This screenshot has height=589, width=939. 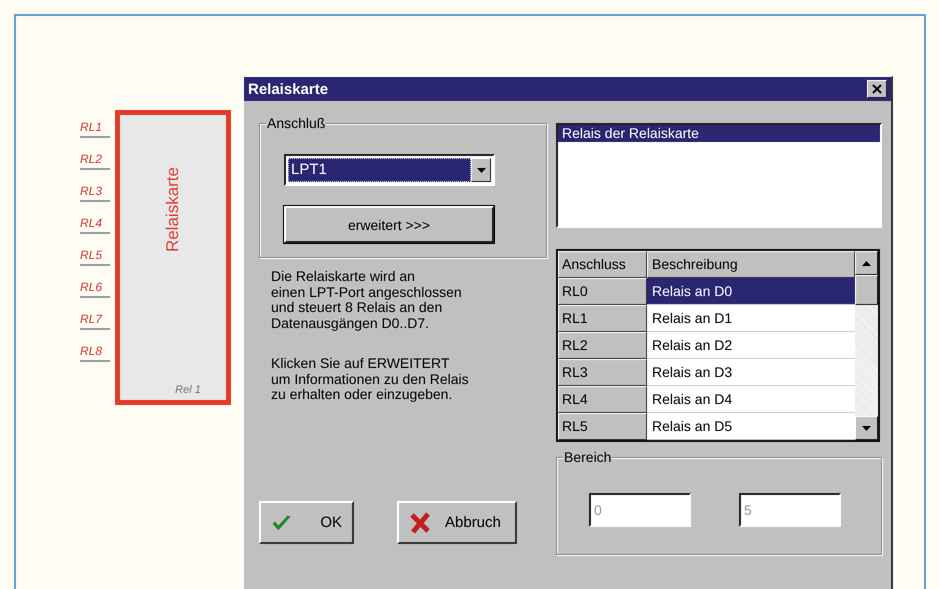 What do you see at coordinates (173, 209) in the screenshot?
I see `block-title: Relaiskarte` at bounding box center [173, 209].